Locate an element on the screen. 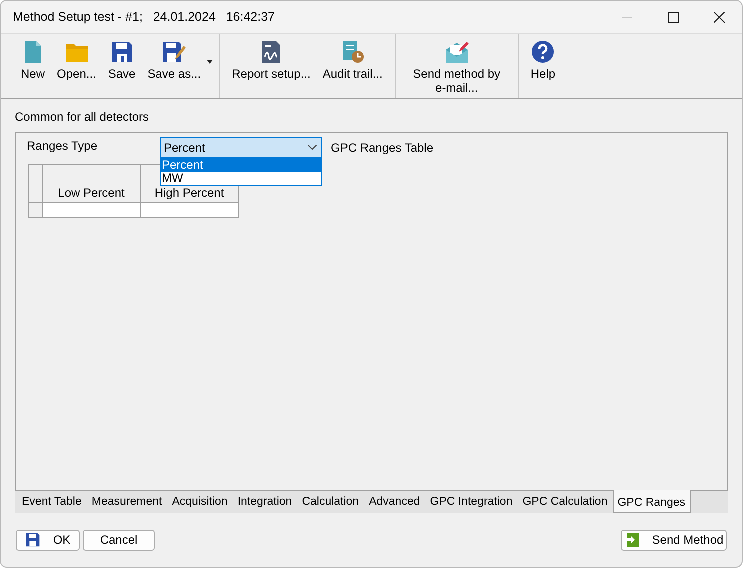 The image size is (743, 568). document-clock-icon is located at coordinates (352, 52).